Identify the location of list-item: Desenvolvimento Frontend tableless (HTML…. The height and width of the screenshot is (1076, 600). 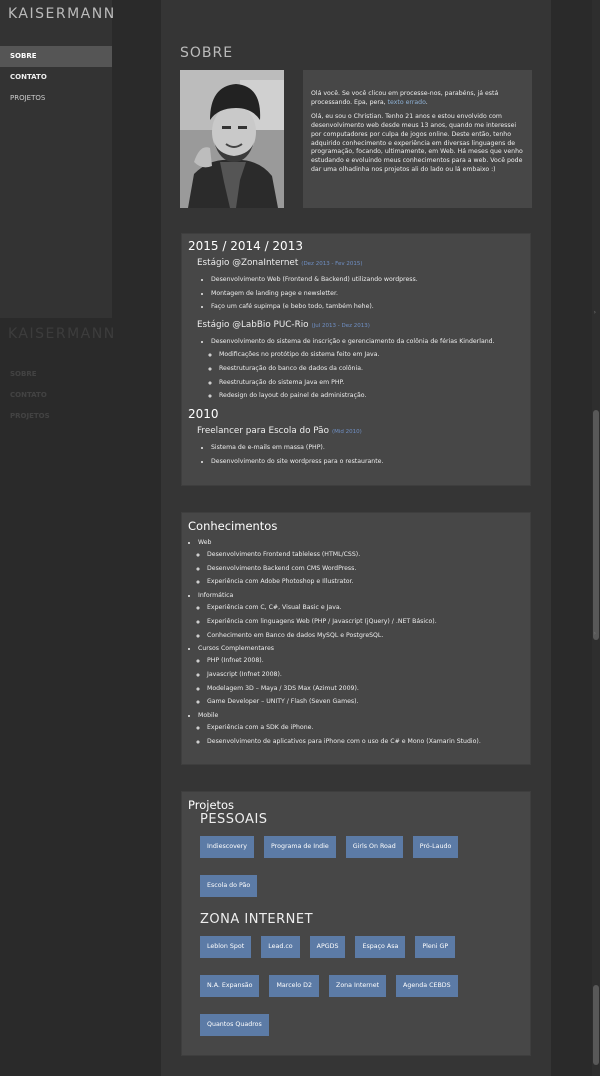
(365, 555).